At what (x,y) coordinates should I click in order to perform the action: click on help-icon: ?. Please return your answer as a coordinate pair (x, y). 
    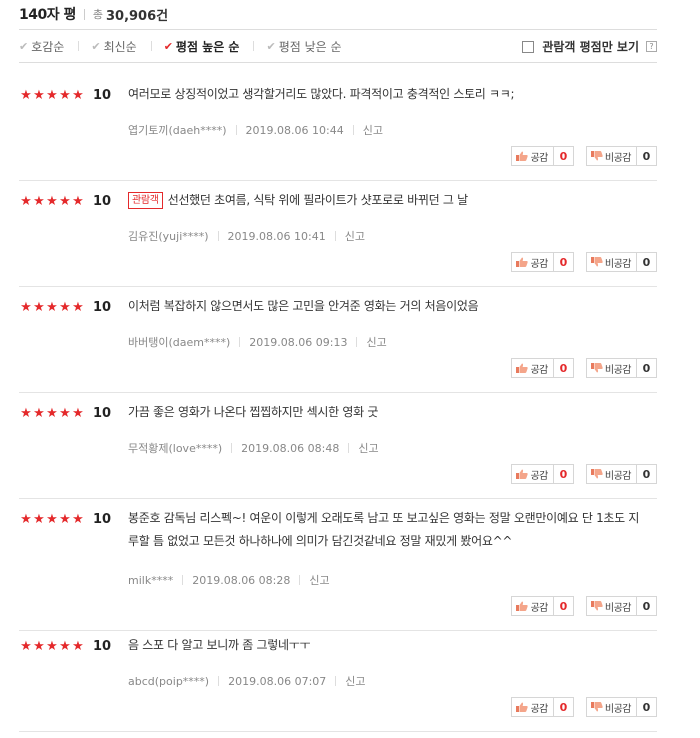
    Looking at the image, I should click on (651, 46).